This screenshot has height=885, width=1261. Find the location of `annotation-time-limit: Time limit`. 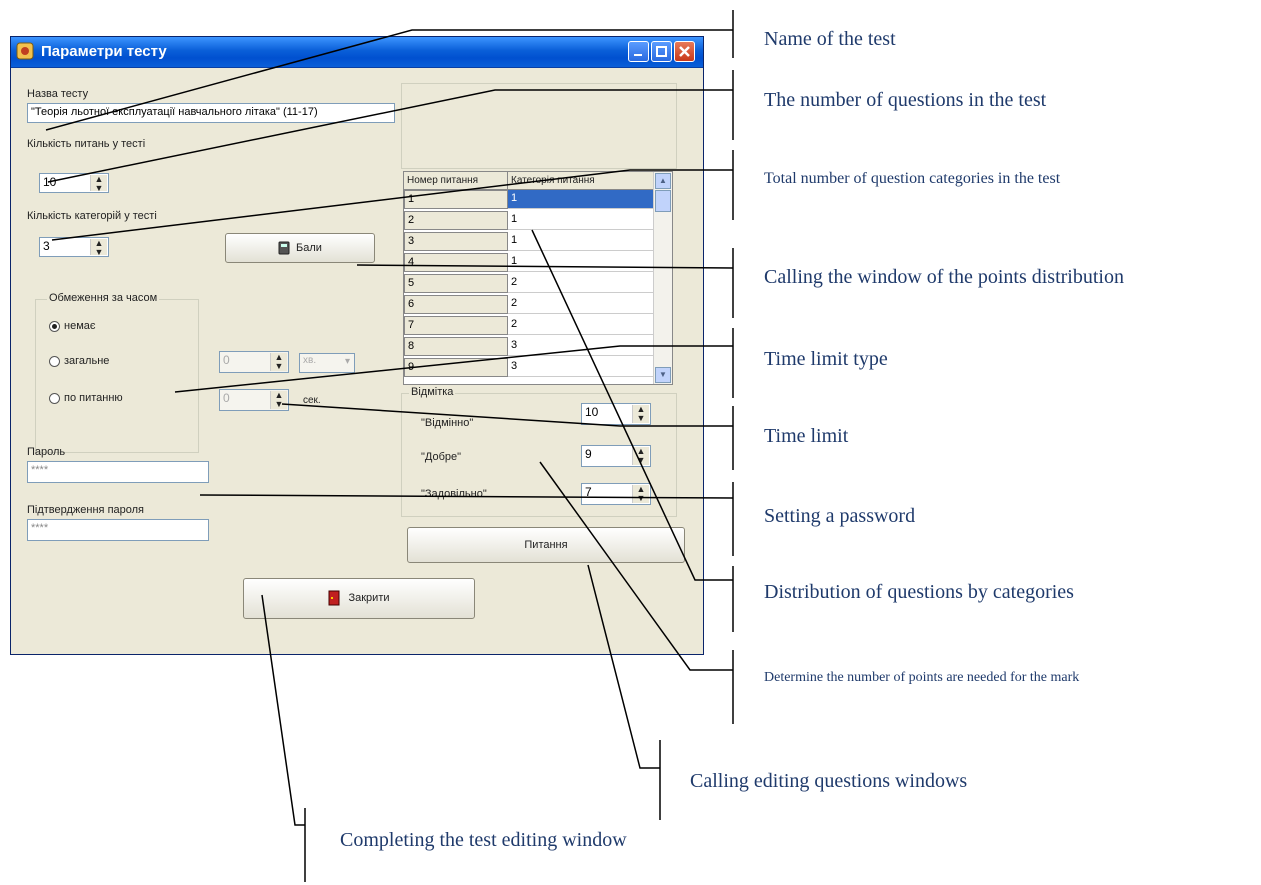

annotation-time-limit: Time limit is located at coordinates (806, 436).